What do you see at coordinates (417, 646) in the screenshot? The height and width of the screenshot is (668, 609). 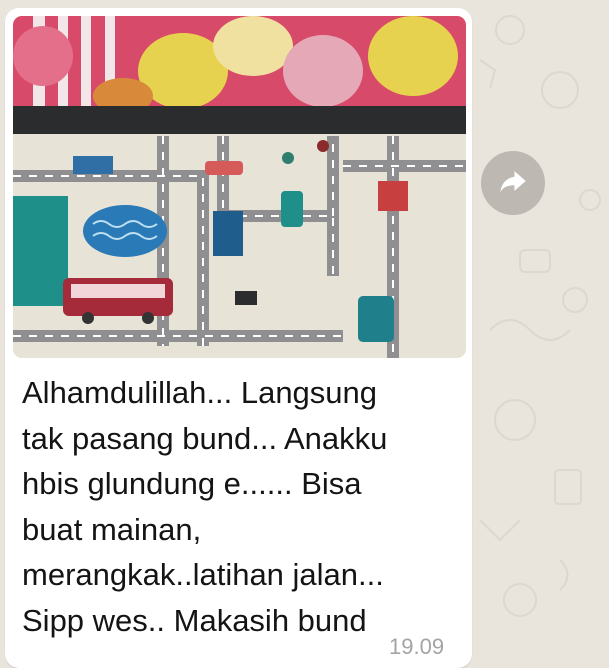 I see `message-timestamp: 19.09` at bounding box center [417, 646].